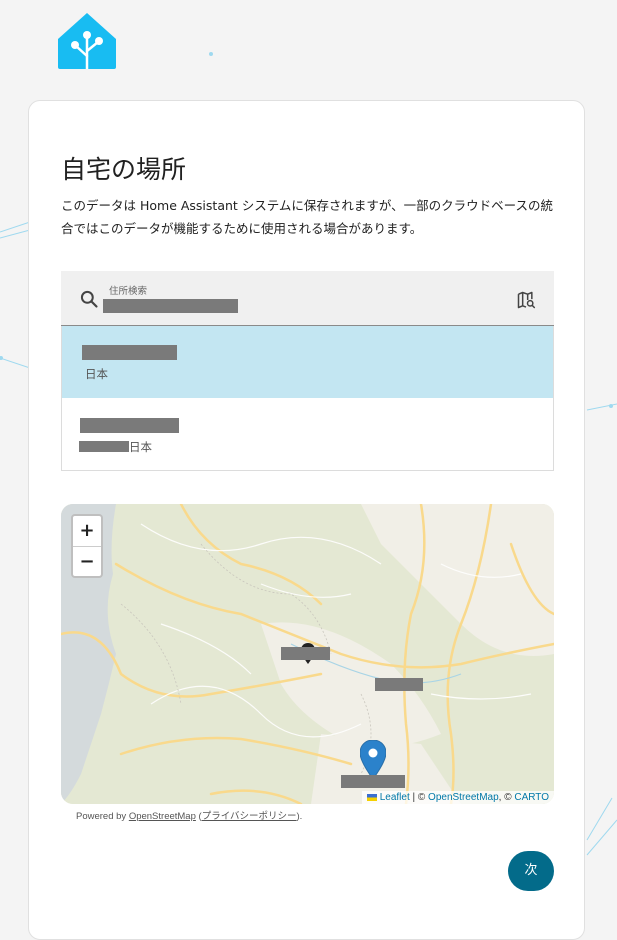  I want to click on map-search-icon, so click(526, 300).